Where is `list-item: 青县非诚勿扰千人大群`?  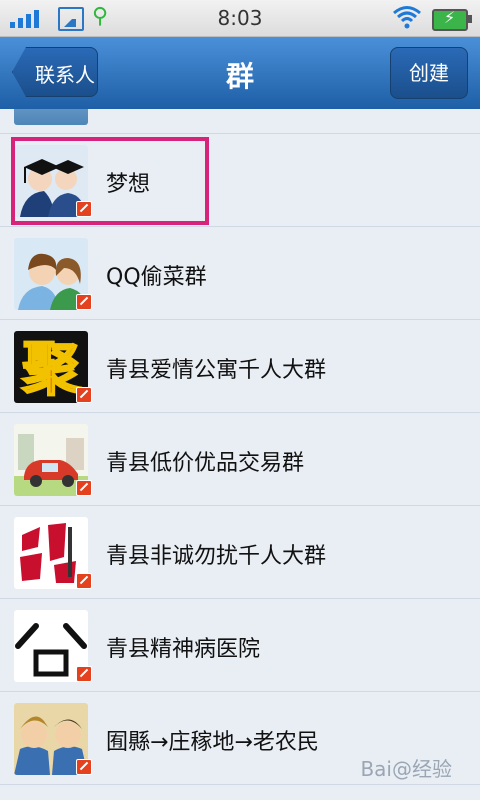 list-item: 青县非诚勿扰千人大群 is located at coordinates (240, 552).